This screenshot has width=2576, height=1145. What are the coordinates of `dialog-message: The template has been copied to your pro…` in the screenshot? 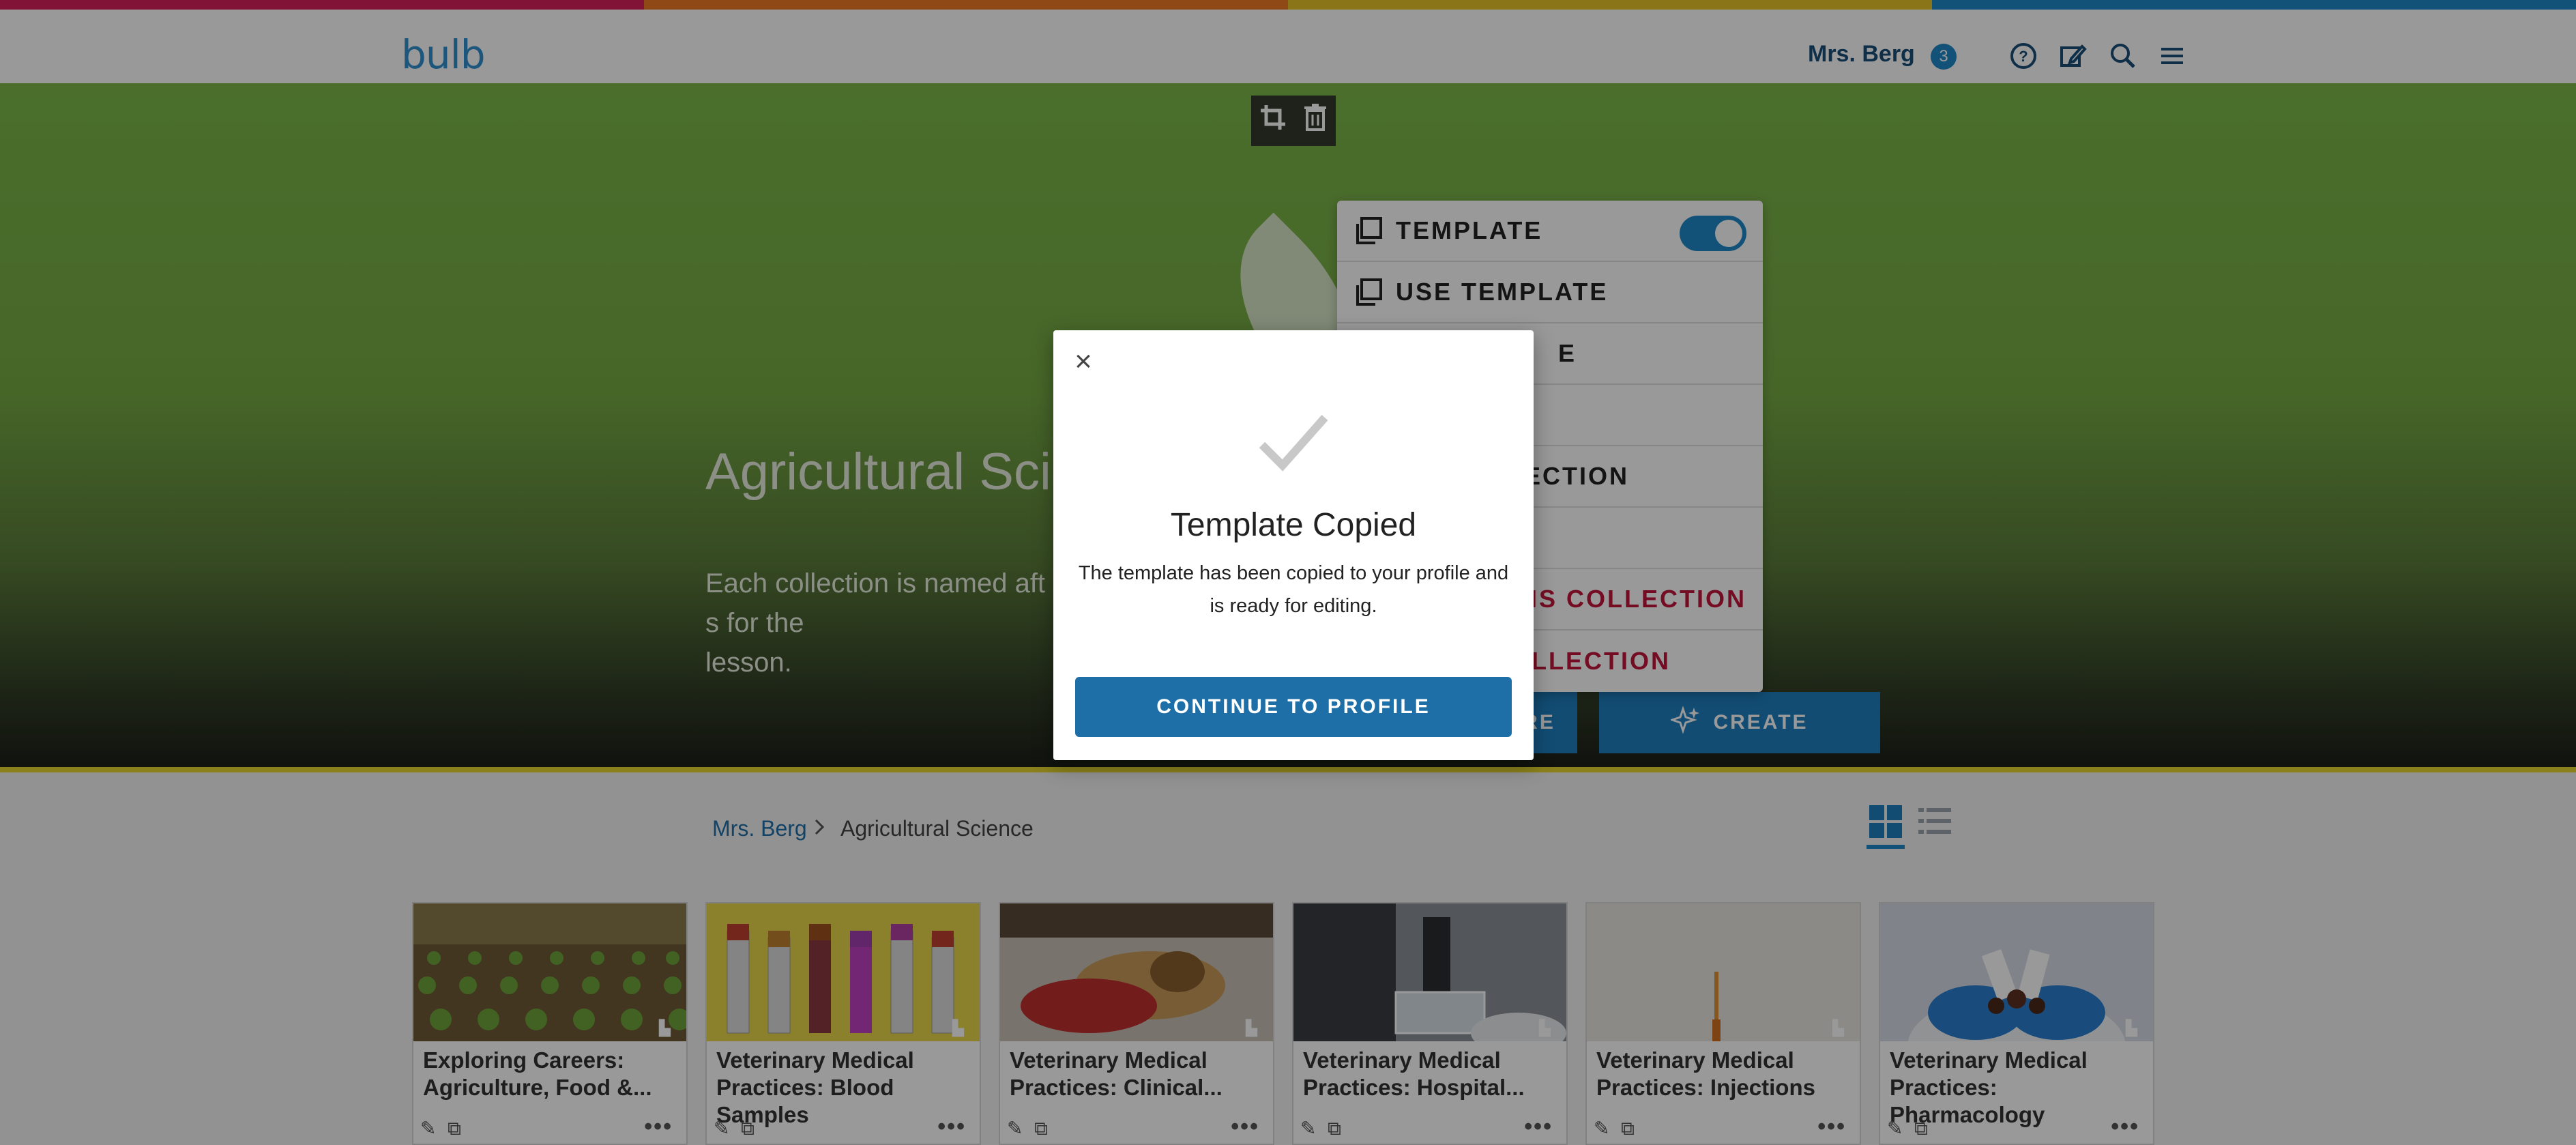 It's located at (1293, 589).